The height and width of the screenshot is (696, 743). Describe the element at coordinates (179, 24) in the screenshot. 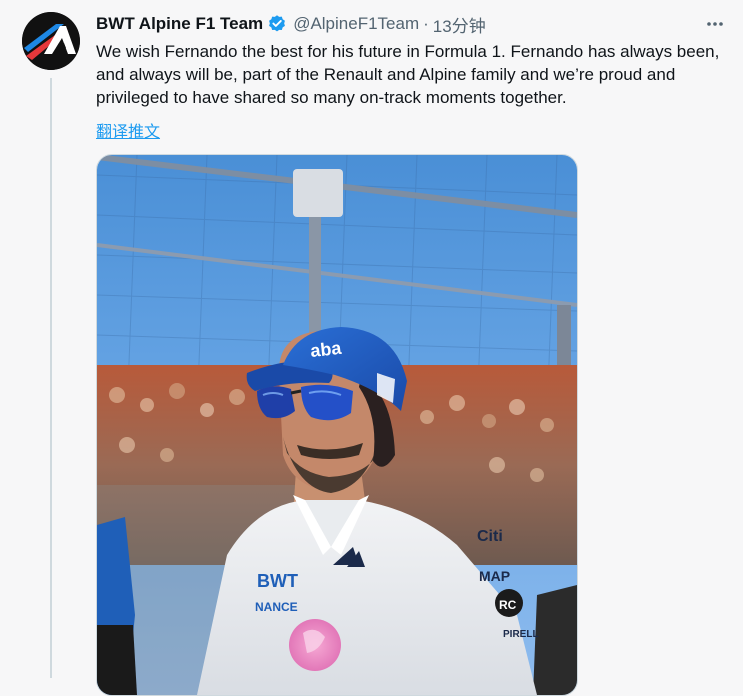

I see `author-name: BWT Alpine F1 Team` at that location.